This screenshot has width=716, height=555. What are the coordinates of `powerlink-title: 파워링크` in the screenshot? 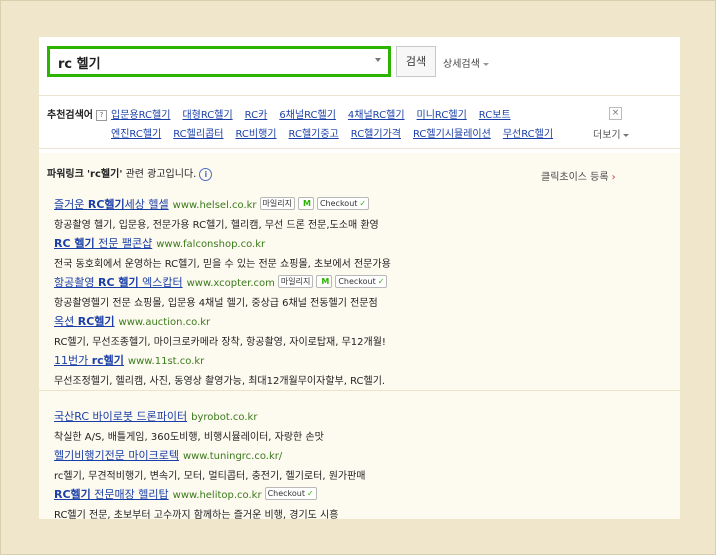 It's located at (65, 174).